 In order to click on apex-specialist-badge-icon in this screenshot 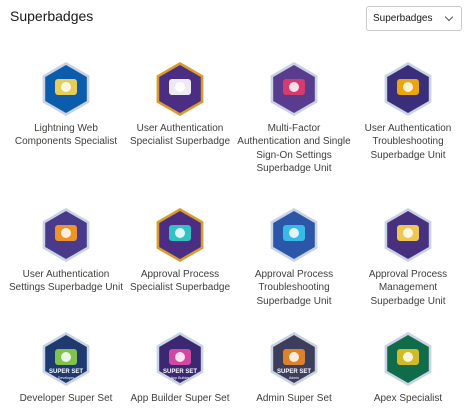, I will do `click(408, 359)`.